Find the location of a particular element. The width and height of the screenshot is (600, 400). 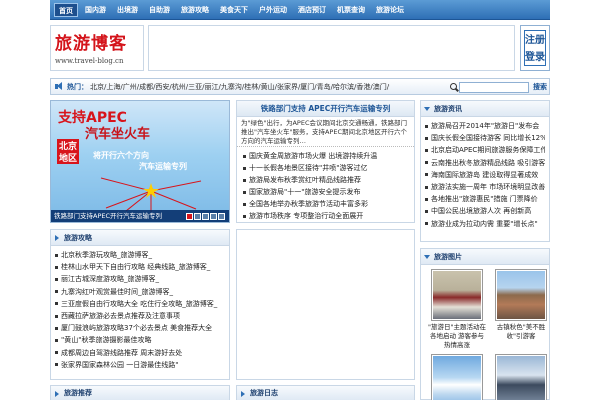

list-item-link: 海南国际旅游岛 建设取得显著成效 is located at coordinates (484, 175).